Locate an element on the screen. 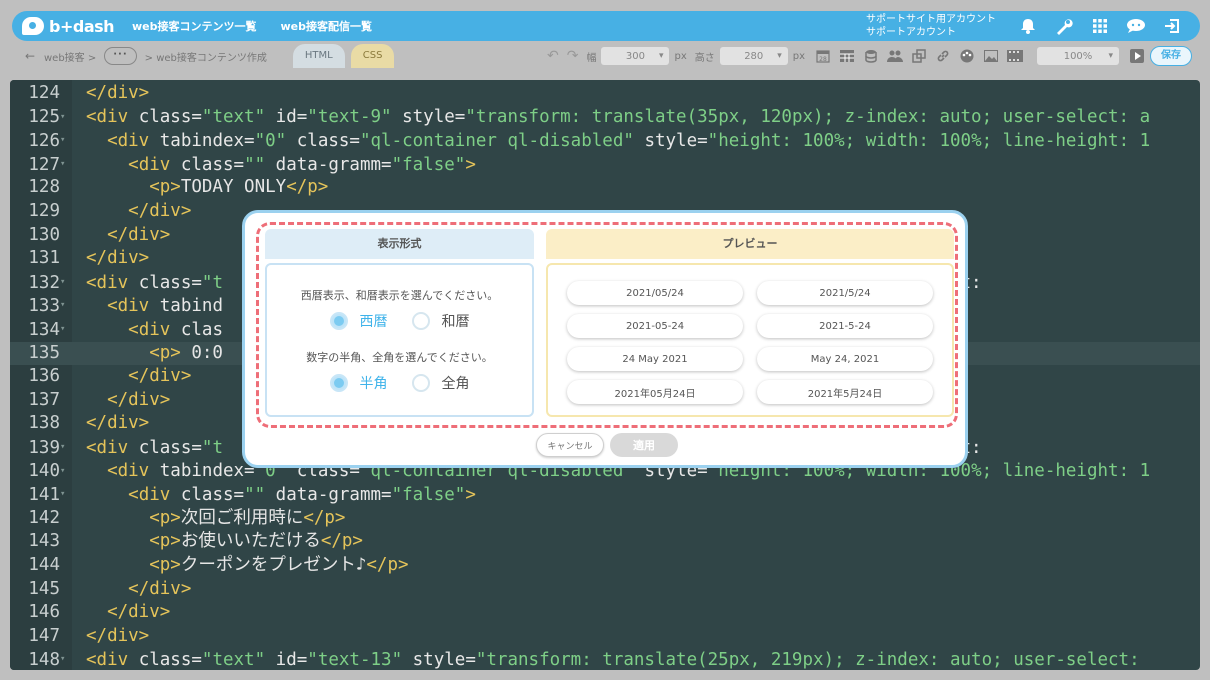 Image resolution: width=1210 pixels, height=680 pixels. code-token: 次回ご利用時に is located at coordinates (242, 517).